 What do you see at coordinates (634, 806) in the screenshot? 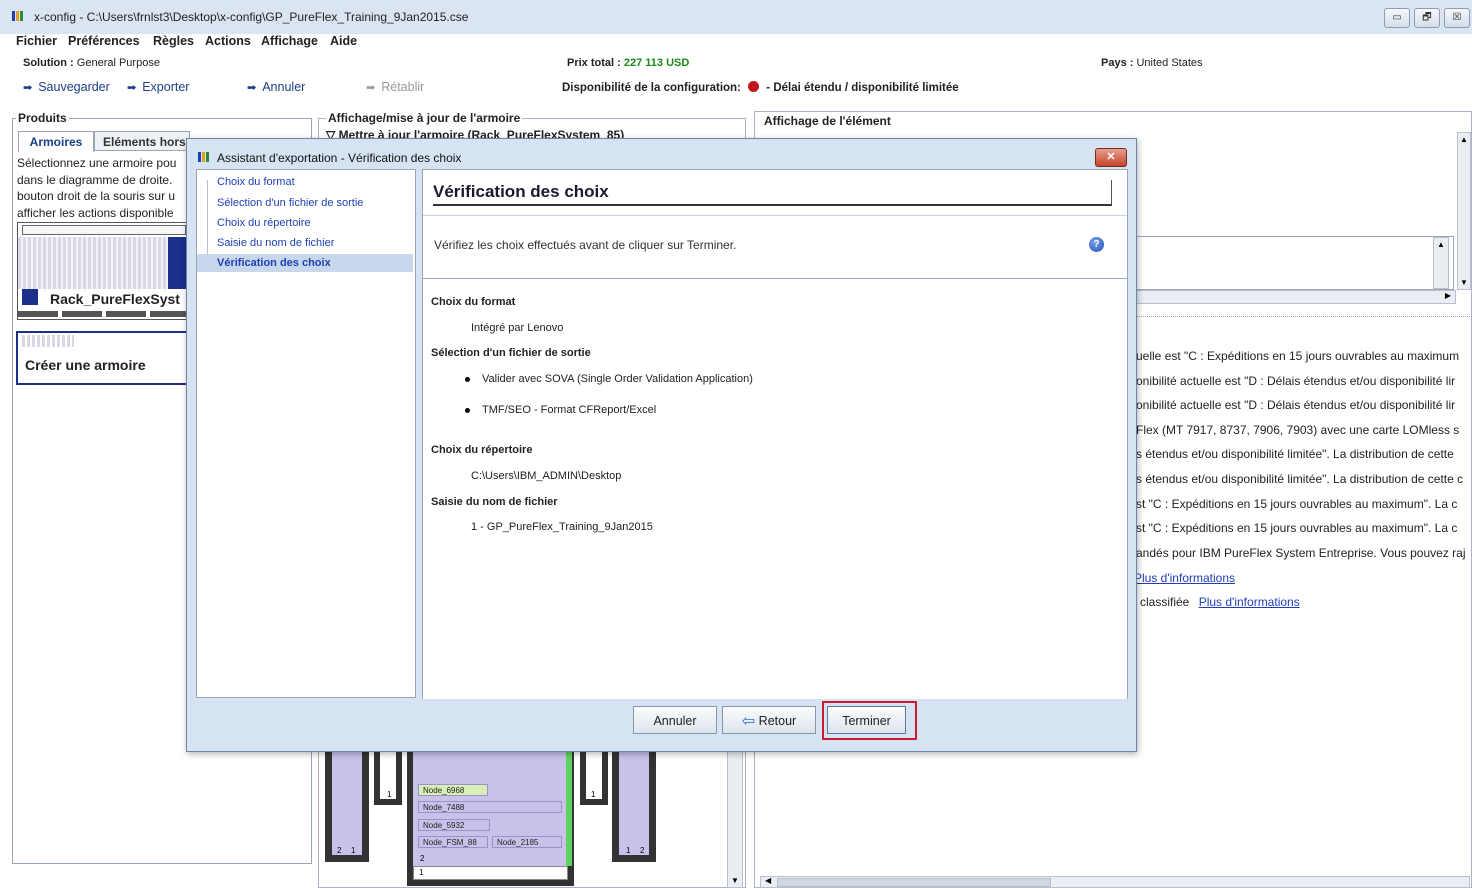
I see `rack-chassis-right` at bounding box center [634, 806].